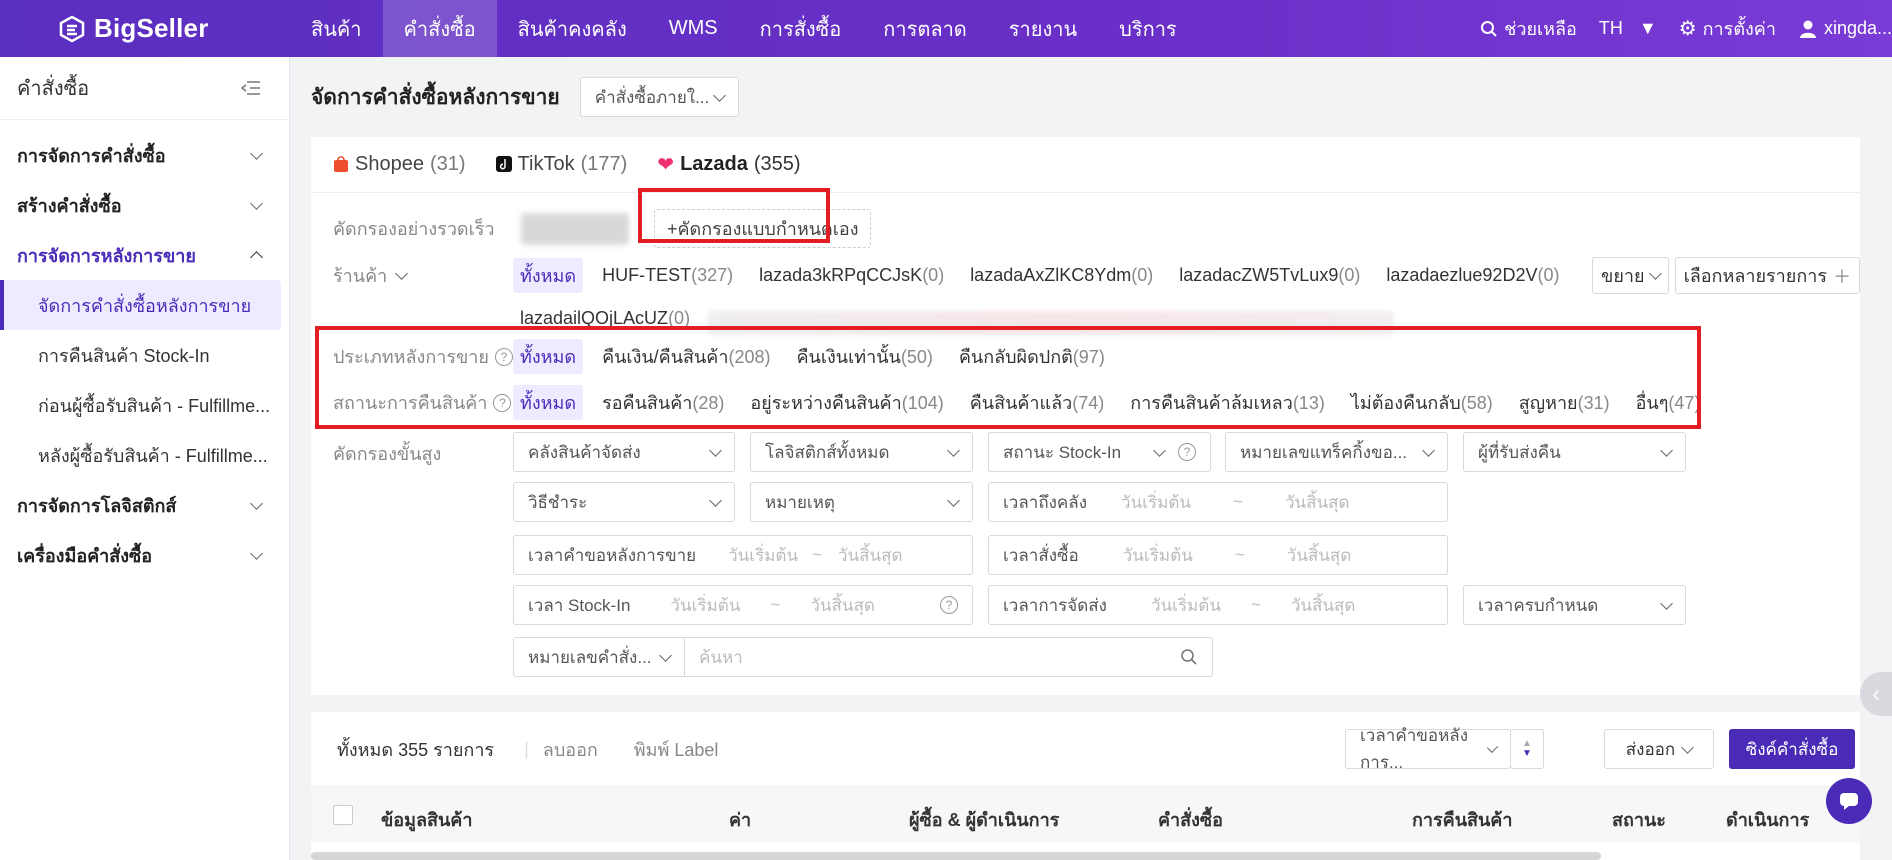 The width and height of the screenshot is (1892, 860). What do you see at coordinates (1727, 28) in the screenshot?
I see `settings-link: ⚙ การตั้งค่า` at bounding box center [1727, 28].